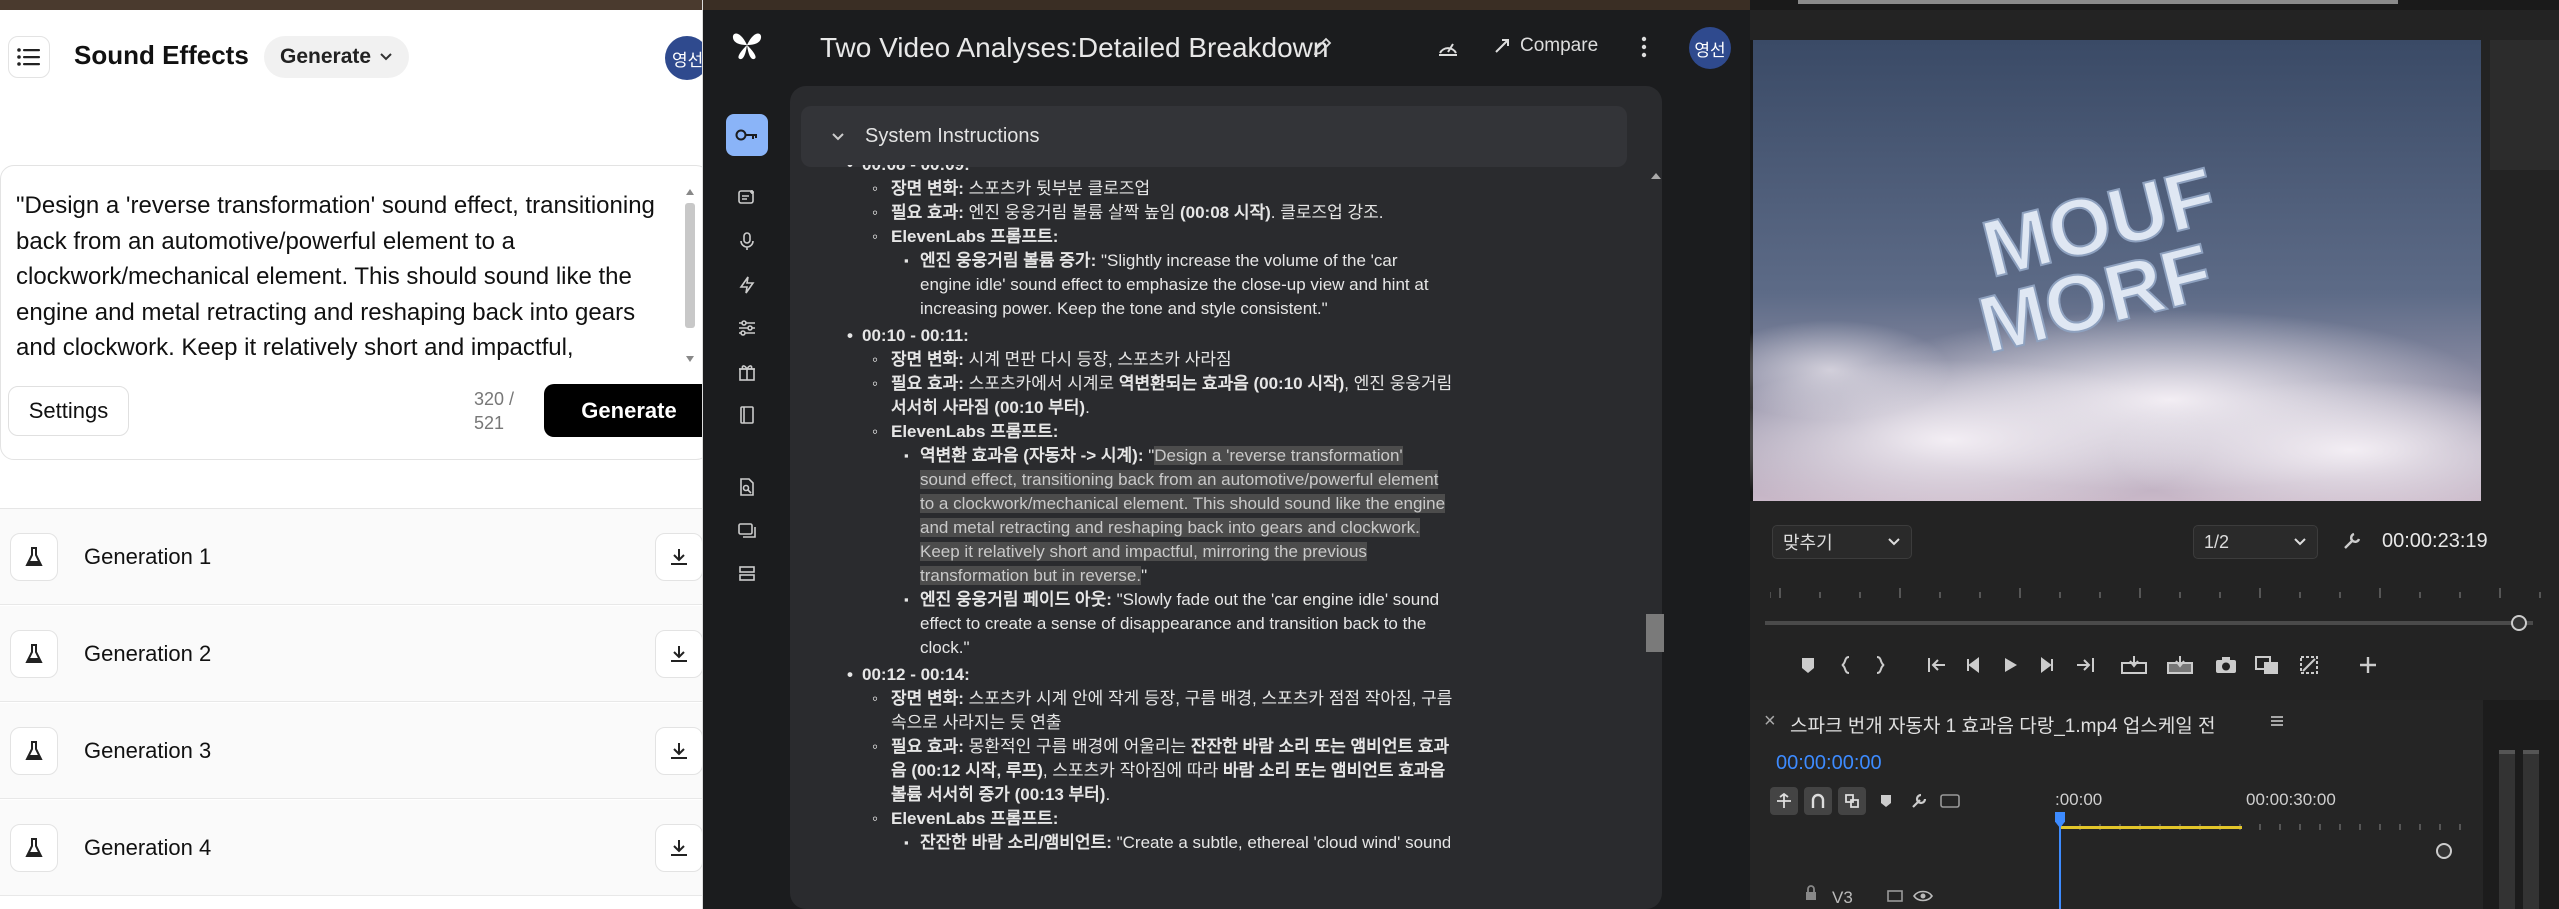 The image size is (2559, 909). What do you see at coordinates (1656, 176) in the screenshot?
I see `scroll-up-icon` at bounding box center [1656, 176].